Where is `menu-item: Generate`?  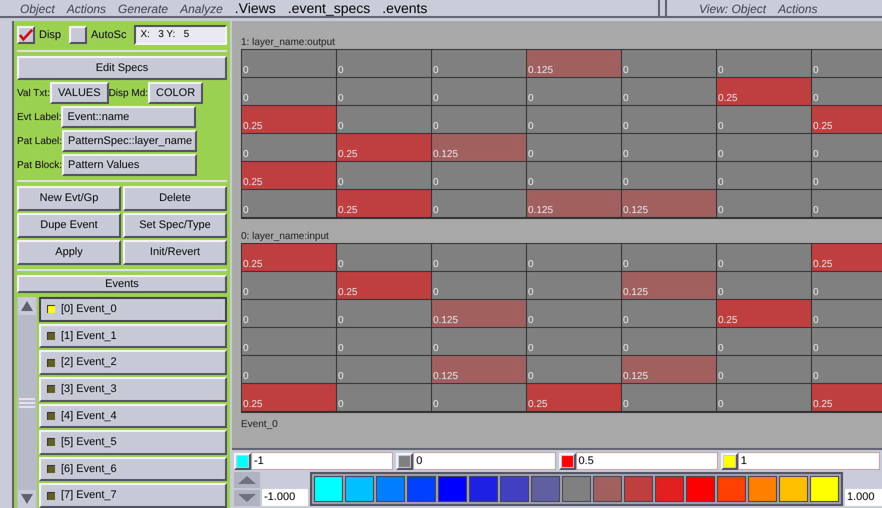
menu-item: Generate is located at coordinates (143, 9).